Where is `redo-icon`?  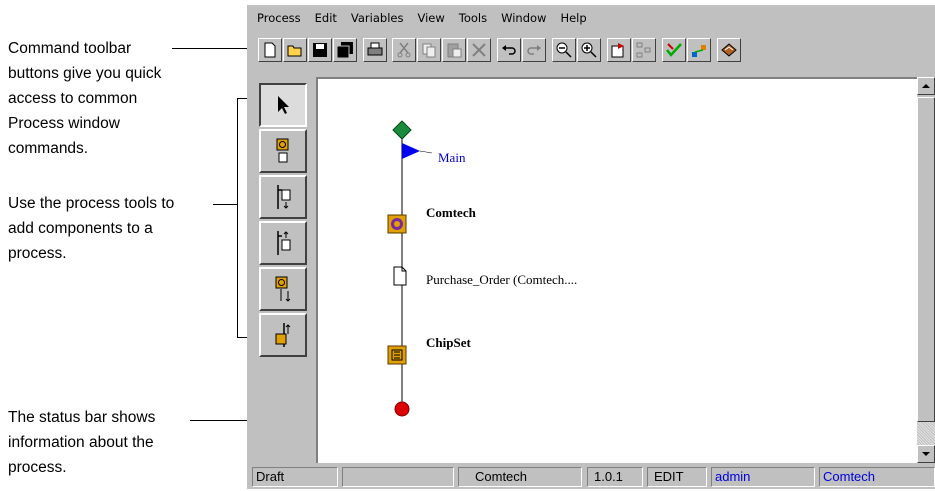 redo-icon is located at coordinates (534, 50).